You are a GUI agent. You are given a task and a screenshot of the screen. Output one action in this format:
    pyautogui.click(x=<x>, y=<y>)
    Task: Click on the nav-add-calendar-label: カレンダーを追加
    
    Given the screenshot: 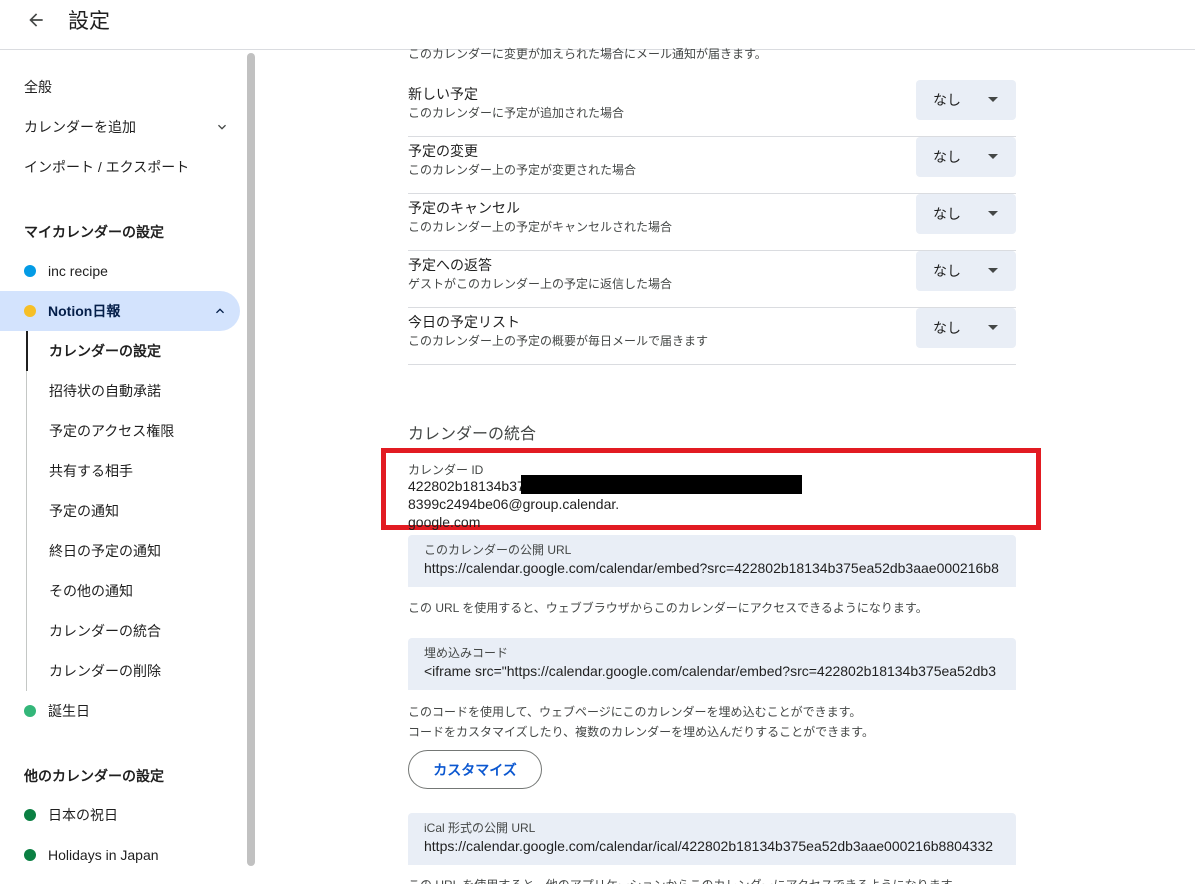 What is the action you would take?
    pyautogui.click(x=80, y=127)
    